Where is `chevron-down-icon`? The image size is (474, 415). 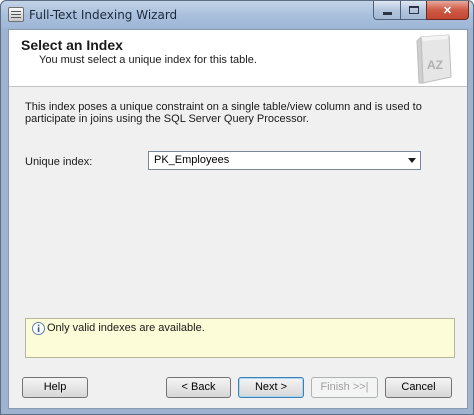
chevron-down-icon is located at coordinates (412, 160).